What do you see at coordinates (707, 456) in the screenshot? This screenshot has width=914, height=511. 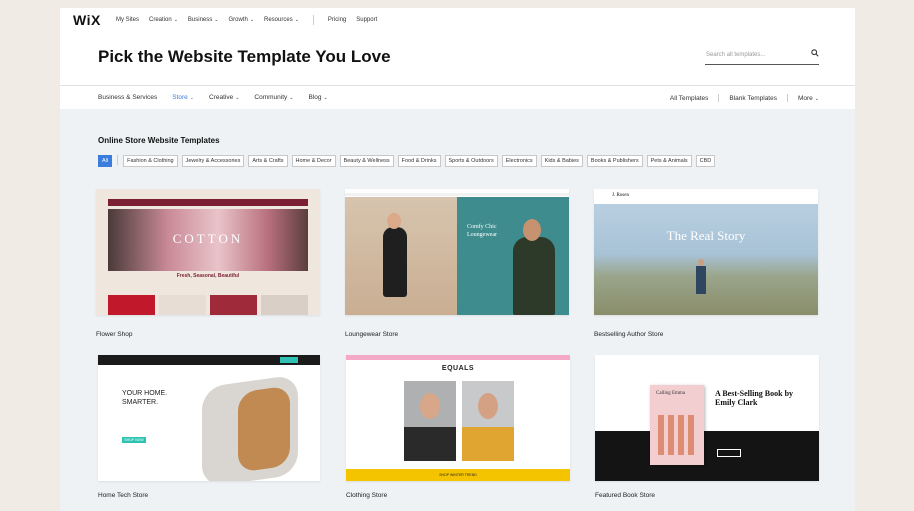 I see `preview-hero-bottom` at bounding box center [707, 456].